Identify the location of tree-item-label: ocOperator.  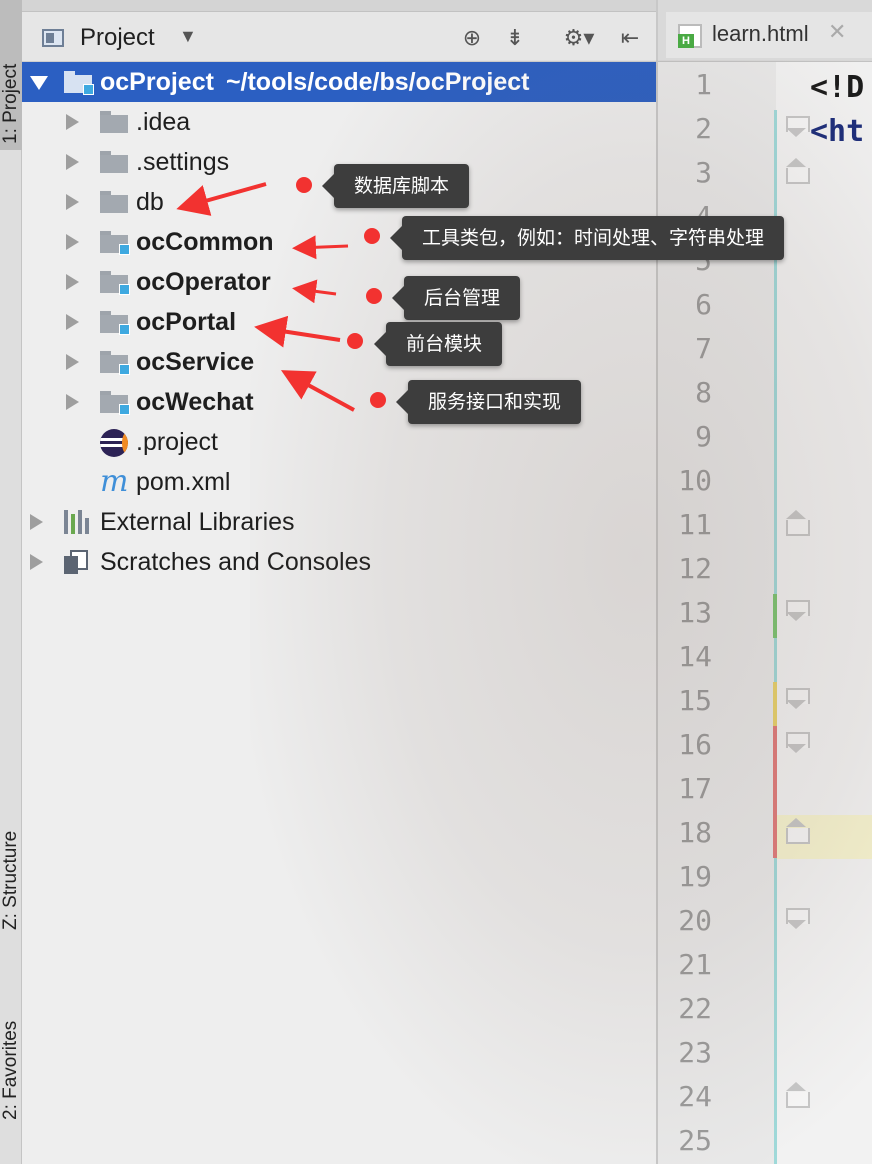
(203, 282).